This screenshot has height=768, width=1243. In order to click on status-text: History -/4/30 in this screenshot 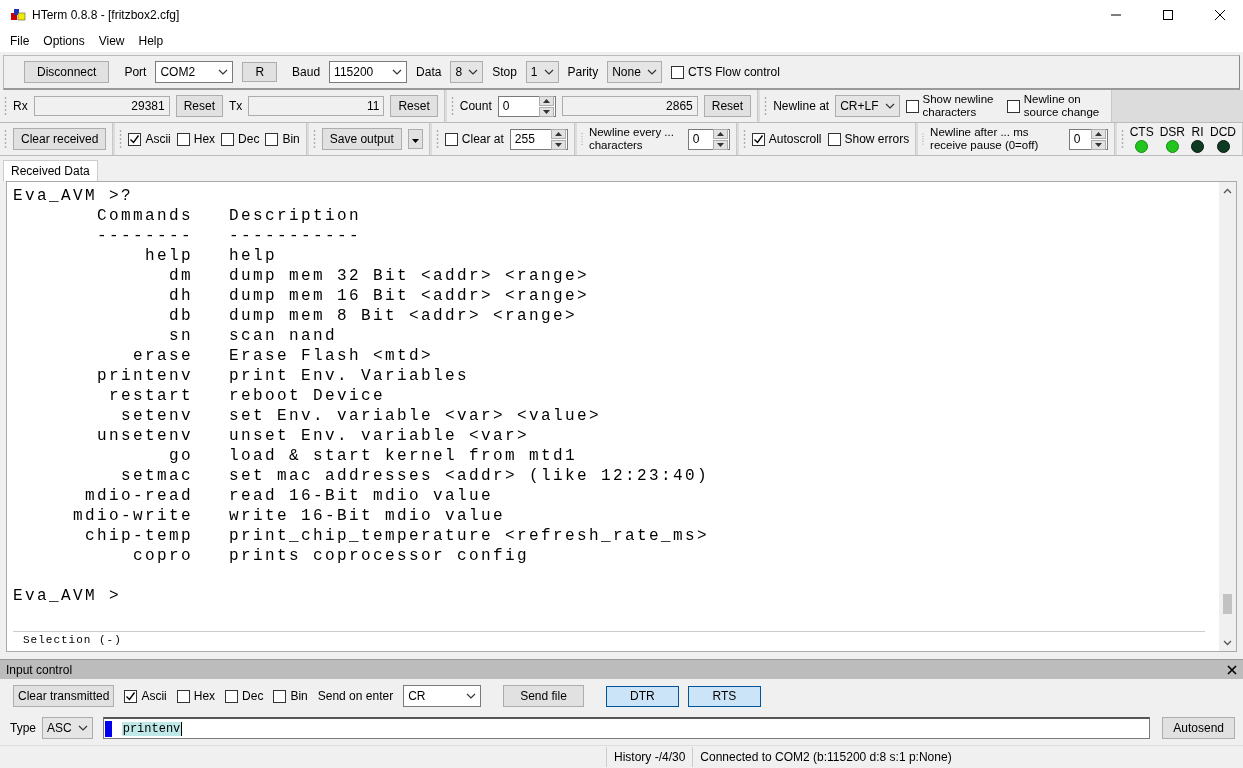, I will do `click(649, 757)`.